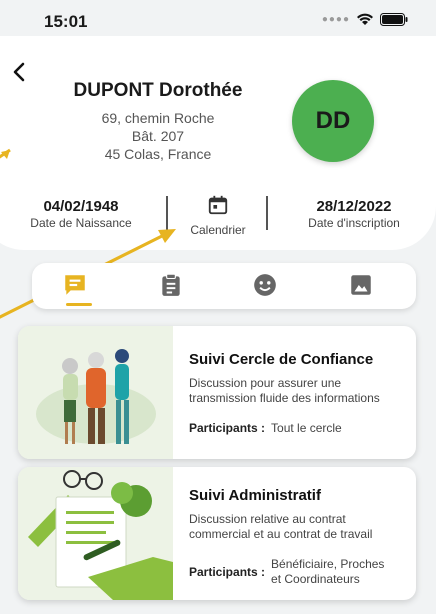 The height and width of the screenshot is (614, 436). What do you see at coordinates (354, 223) in the screenshot?
I see `signup-date-label: Date d'inscription` at bounding box center [354, 223].